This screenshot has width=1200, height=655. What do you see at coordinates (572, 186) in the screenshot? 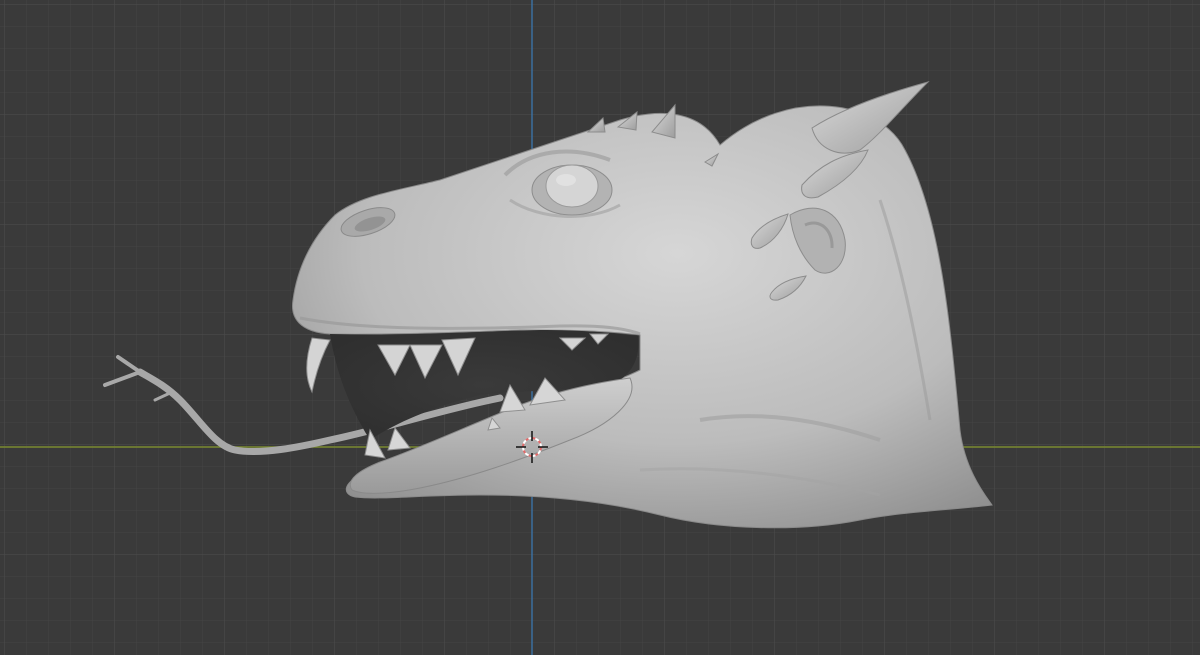
I see `eye` at bounding box center [572, 186].